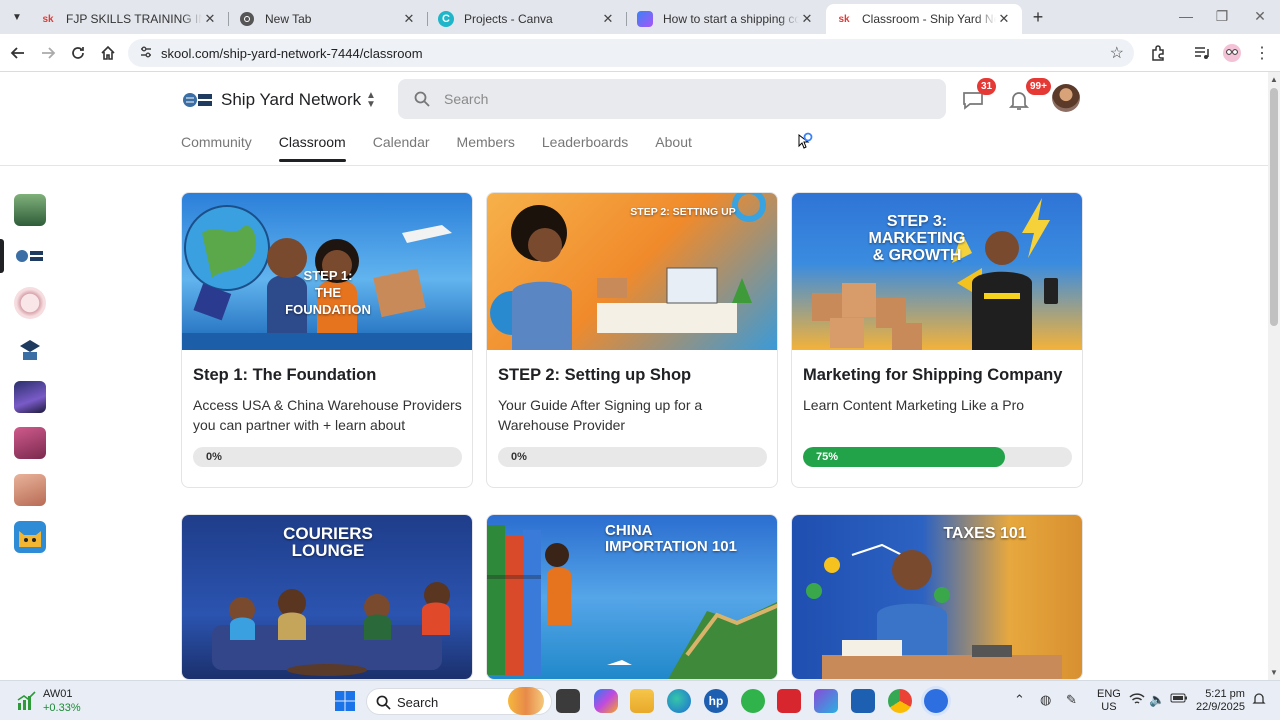 This screenshot has height=720, width=1280. What do you see at coordinates (1019, 700) in the screenshot?
I see `show-hidden-icons-icon: ⌃` at bounding box center [1019, 700].